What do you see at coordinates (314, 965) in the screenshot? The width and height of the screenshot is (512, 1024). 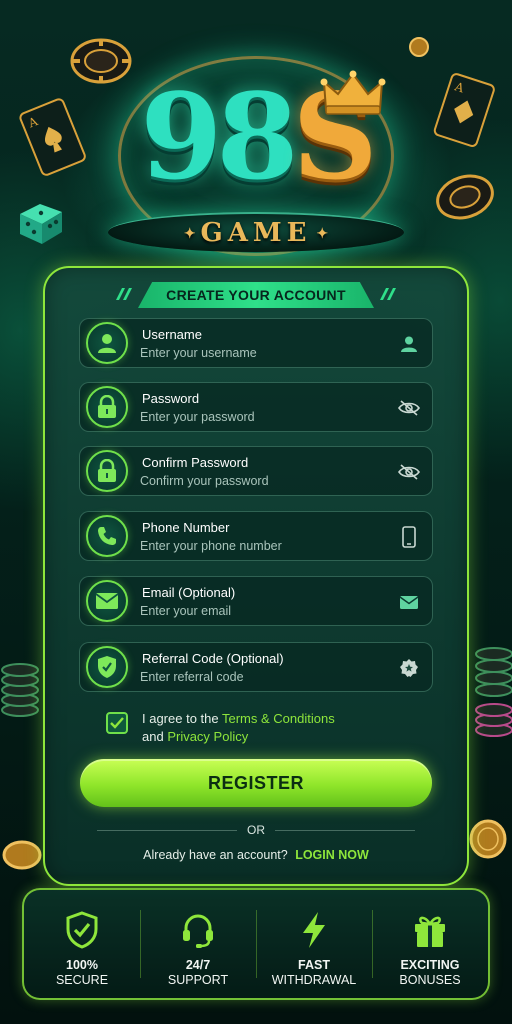 I see `feature-withdrawal-line1: FAST` at bounding box center [314, 965].